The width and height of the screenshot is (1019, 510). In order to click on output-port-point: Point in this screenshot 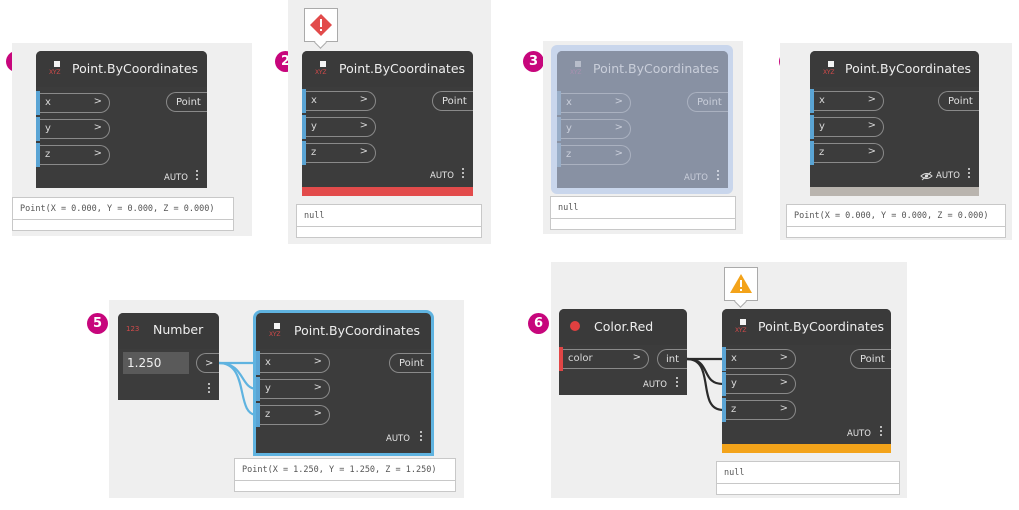, I will do `click(870, 359)`.